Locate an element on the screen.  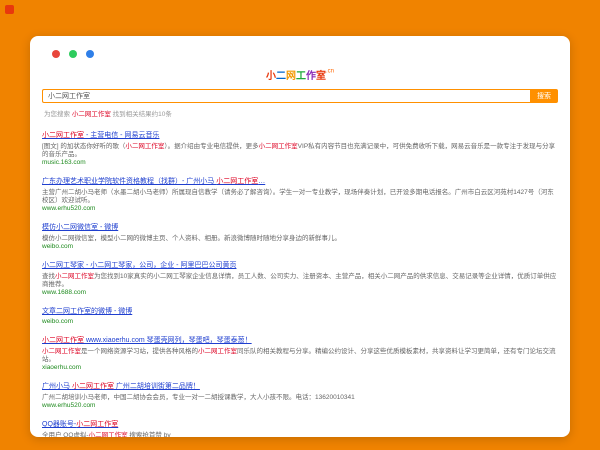
result-title-link: 广州小马 小二网工作室 广州二胡培训街第二品牌！ is located at coordinates (121, 386).